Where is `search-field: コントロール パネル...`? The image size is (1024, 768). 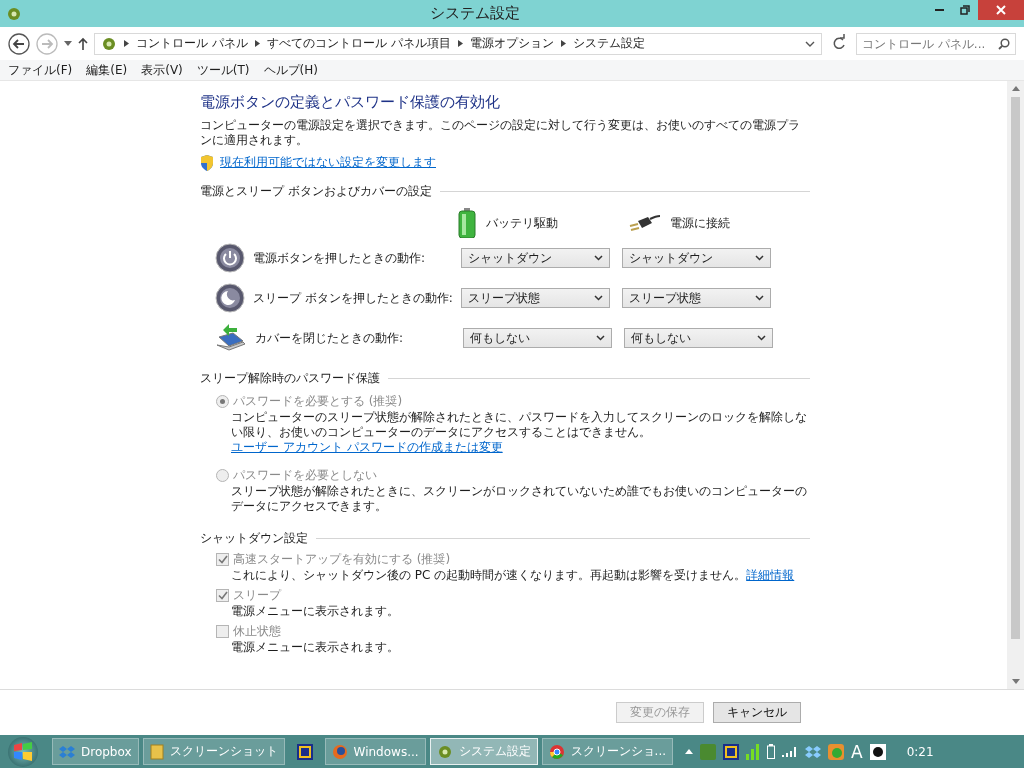
search-field: コントロール パネル... is located at coordinates (936, 43).